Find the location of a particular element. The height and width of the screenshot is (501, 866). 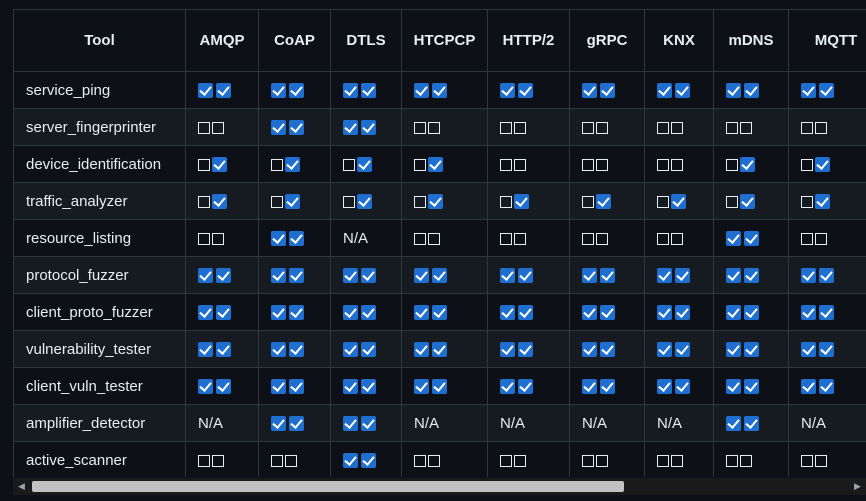

arrow-left-icon: ◀ is located at coordinates (21, 486).